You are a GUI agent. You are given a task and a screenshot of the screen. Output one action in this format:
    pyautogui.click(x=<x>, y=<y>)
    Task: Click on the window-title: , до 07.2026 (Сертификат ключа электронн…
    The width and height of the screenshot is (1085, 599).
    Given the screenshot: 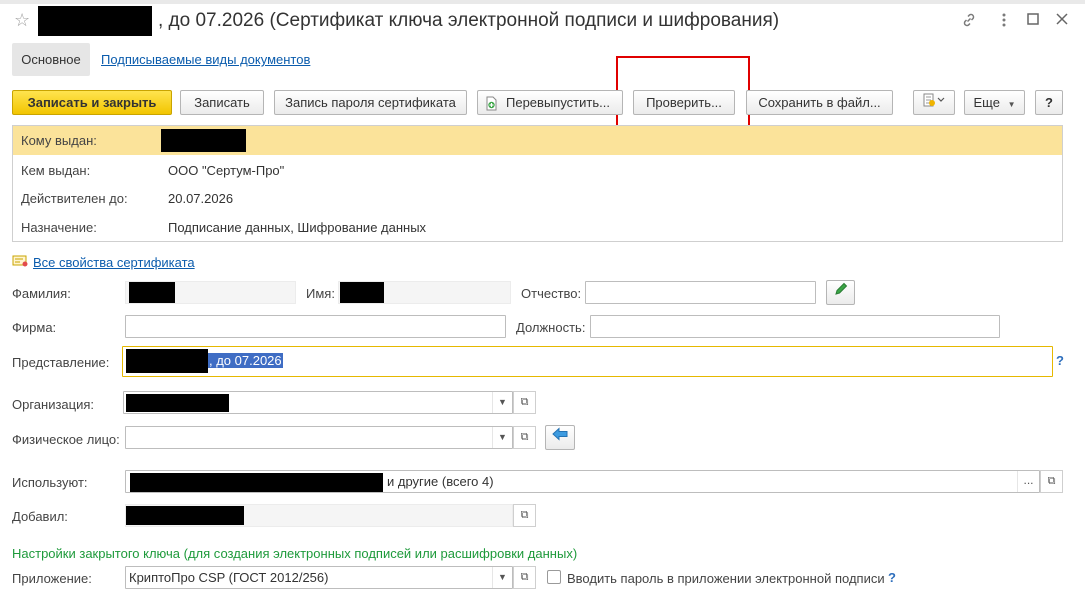 What is the action you would take?
    pyautogui.click(x=469, y=20)
    